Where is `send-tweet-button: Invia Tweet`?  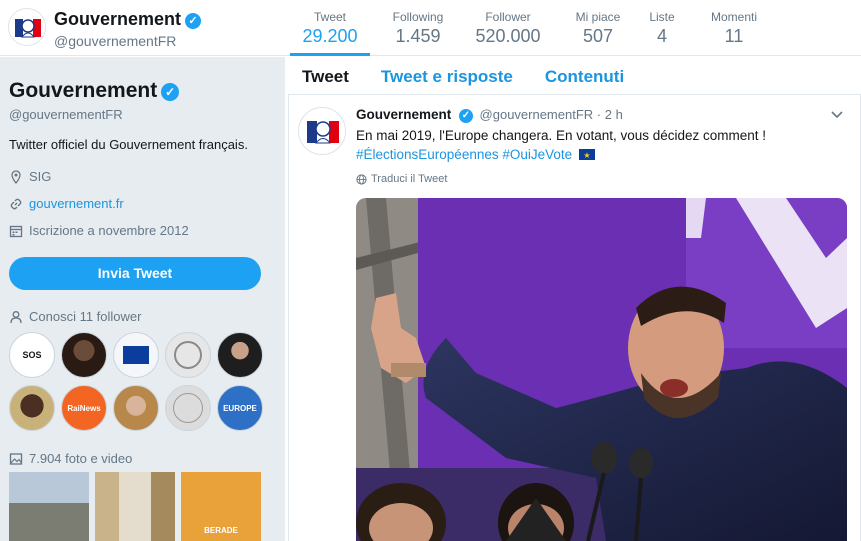 send-tweet-button: Invia Tweet is located at coordinates (135, 273).